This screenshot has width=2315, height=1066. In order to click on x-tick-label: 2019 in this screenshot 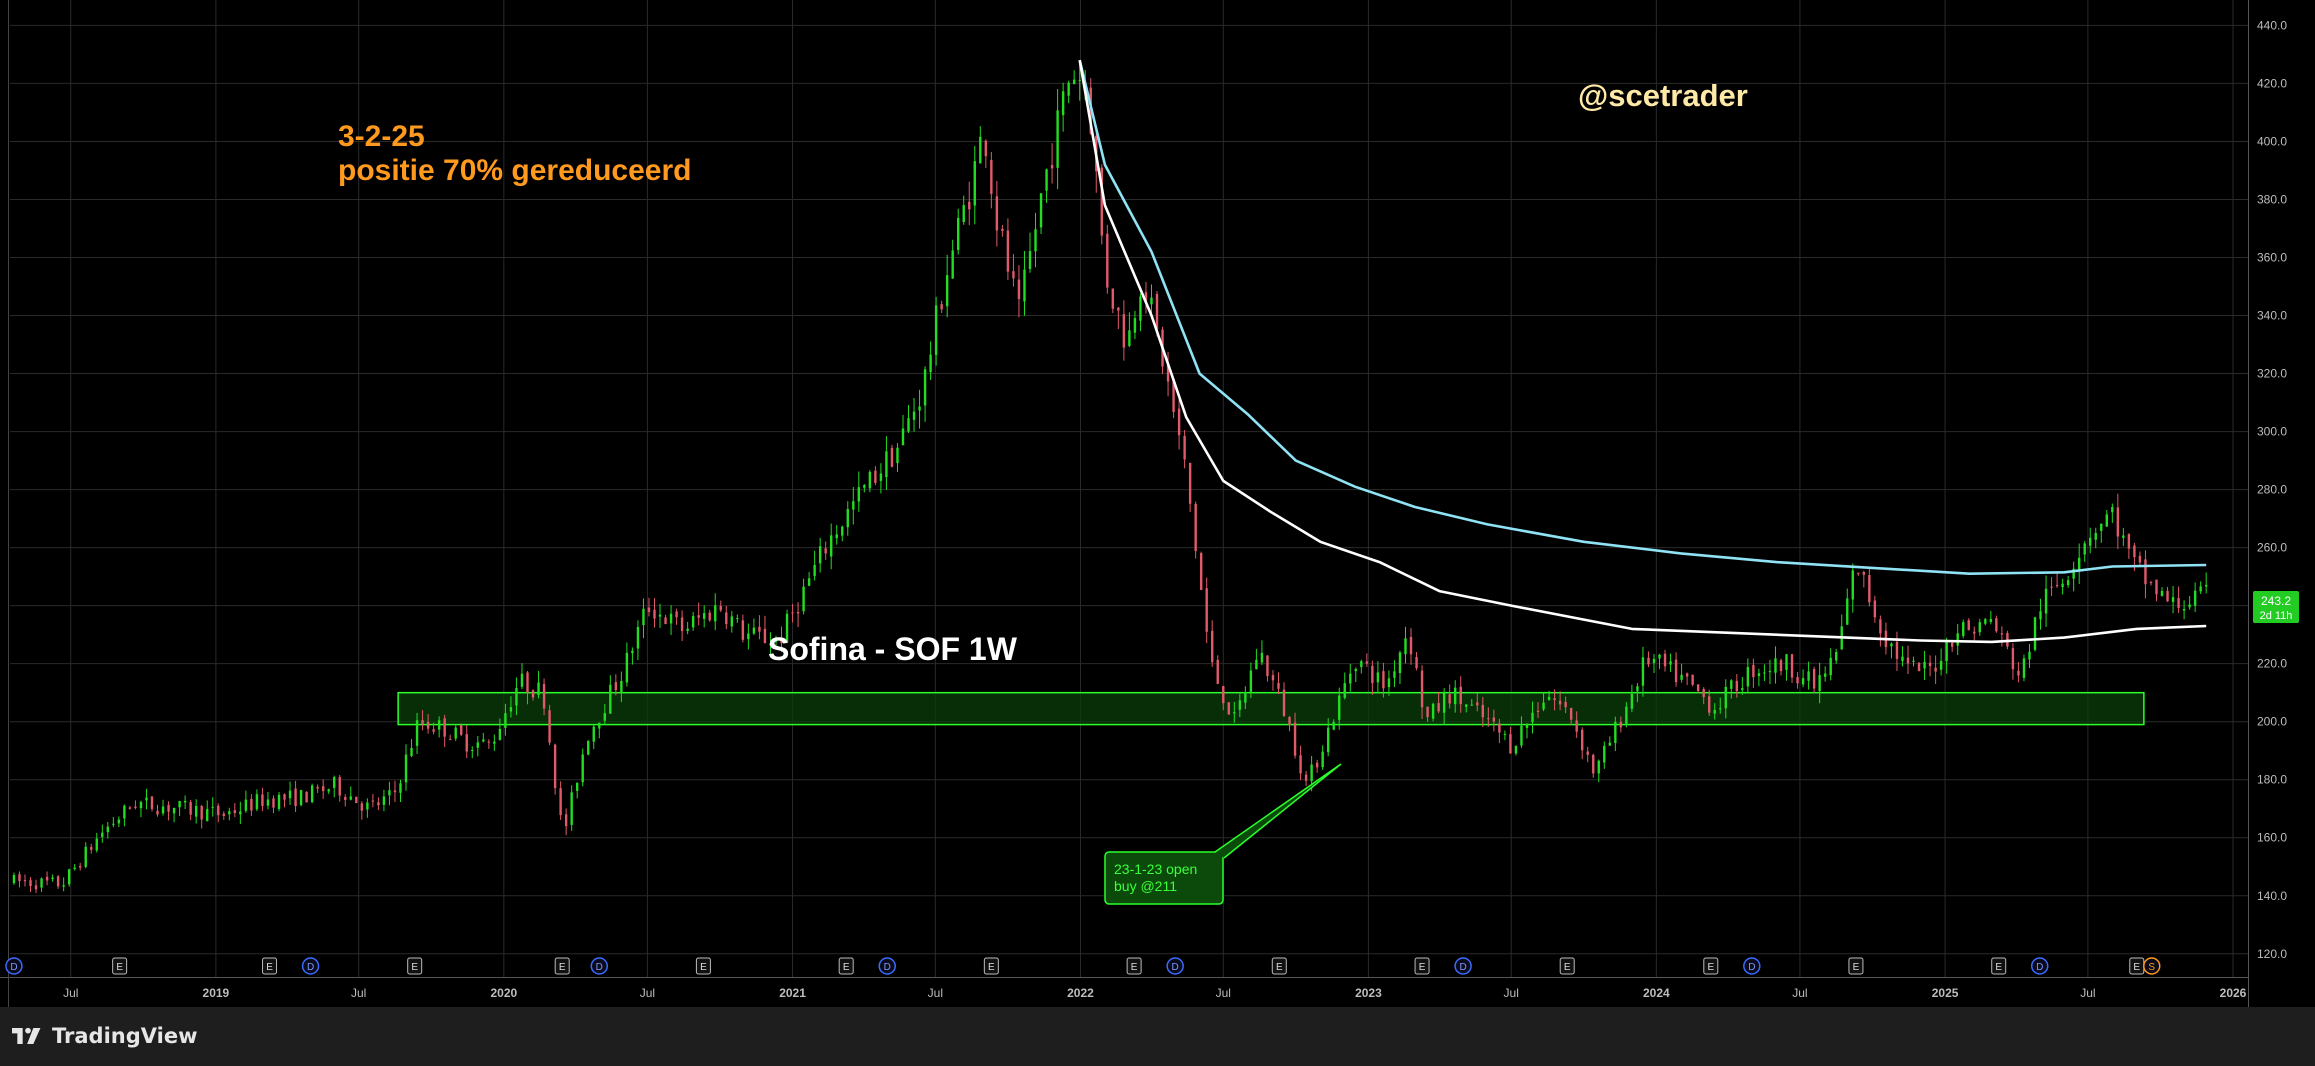, I will do `click(216, 993)`.